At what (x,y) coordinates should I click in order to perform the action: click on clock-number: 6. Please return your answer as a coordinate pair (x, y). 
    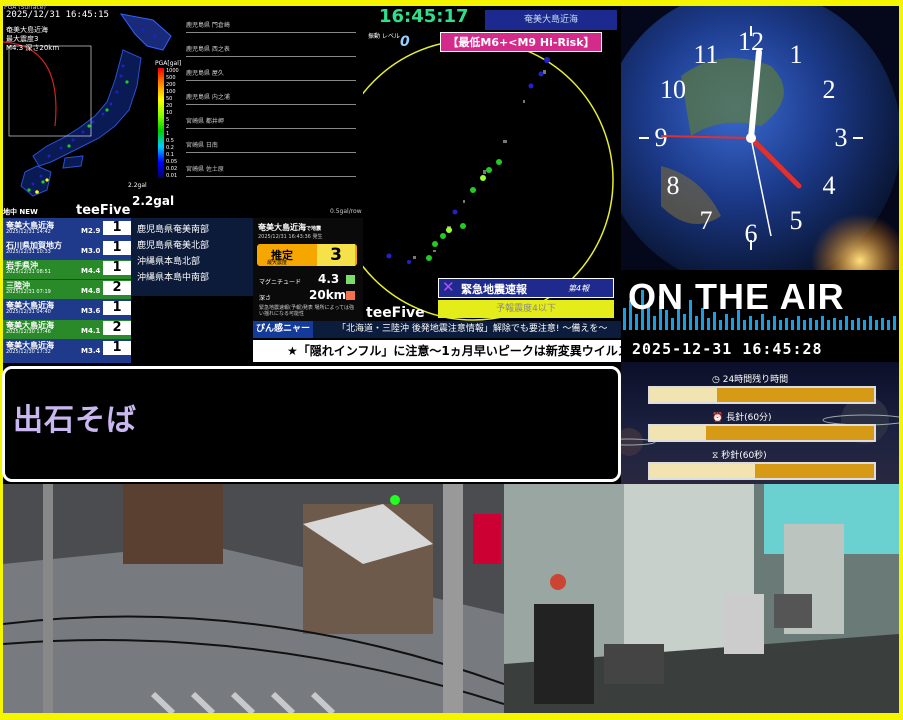
    Looking at the image, I should click on (751, 233).